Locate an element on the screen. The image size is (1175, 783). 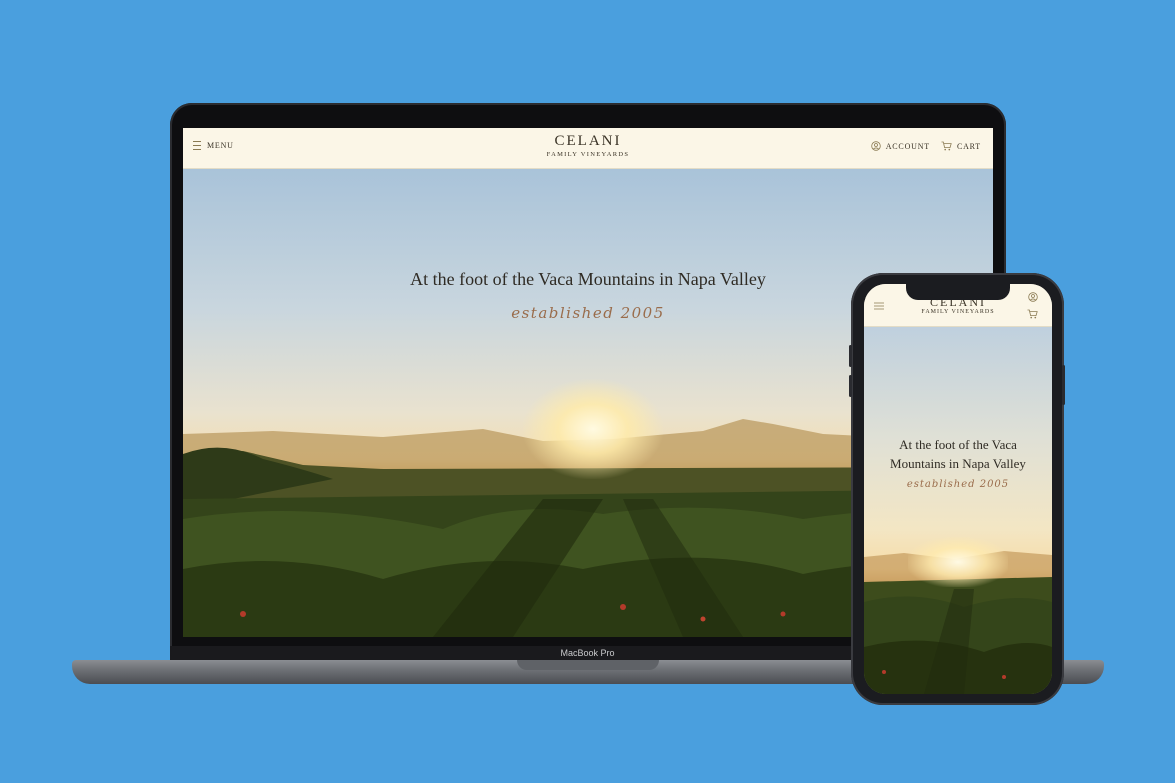
phone-power-button is located at coordinates (1063, 385).